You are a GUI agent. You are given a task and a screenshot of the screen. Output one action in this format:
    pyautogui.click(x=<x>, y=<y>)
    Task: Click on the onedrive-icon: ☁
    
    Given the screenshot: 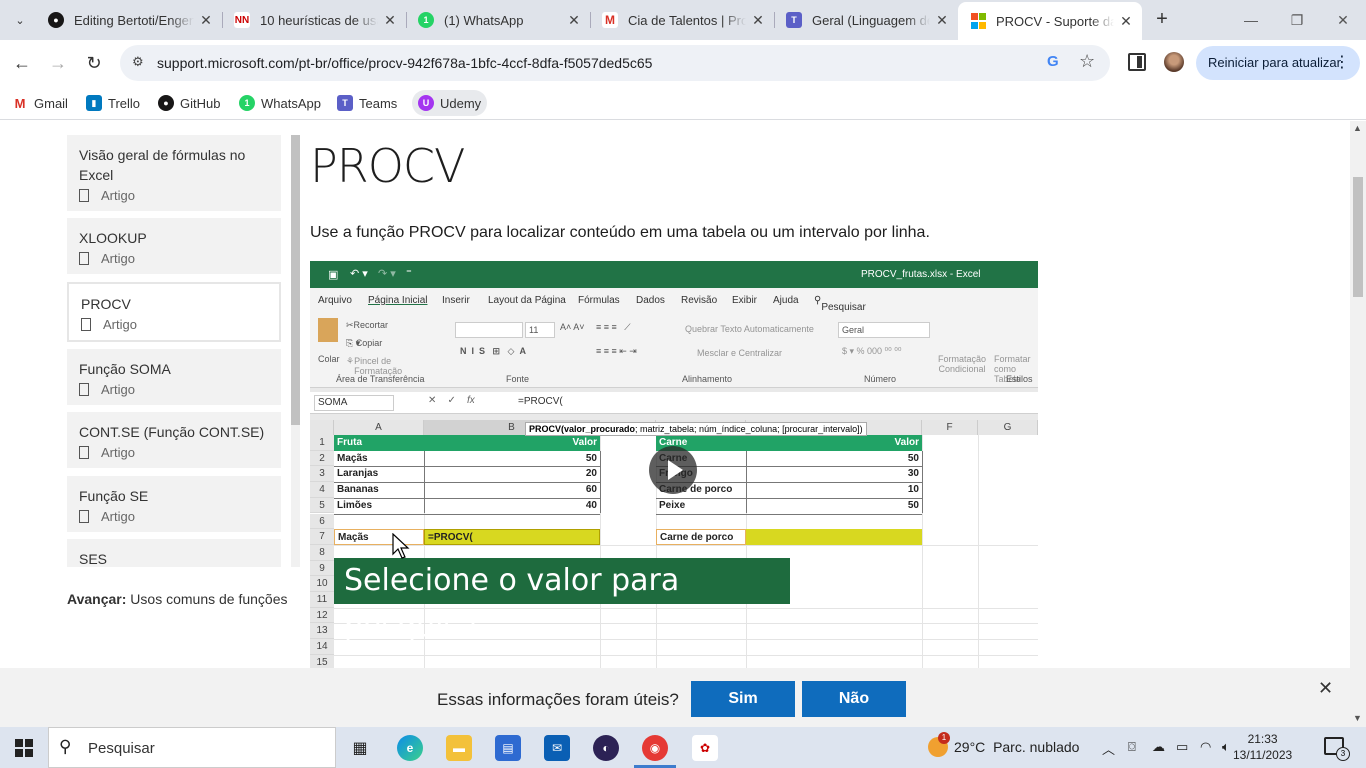 What is the action you would take?
    pyautogui.click(x=1158, y=747)
    